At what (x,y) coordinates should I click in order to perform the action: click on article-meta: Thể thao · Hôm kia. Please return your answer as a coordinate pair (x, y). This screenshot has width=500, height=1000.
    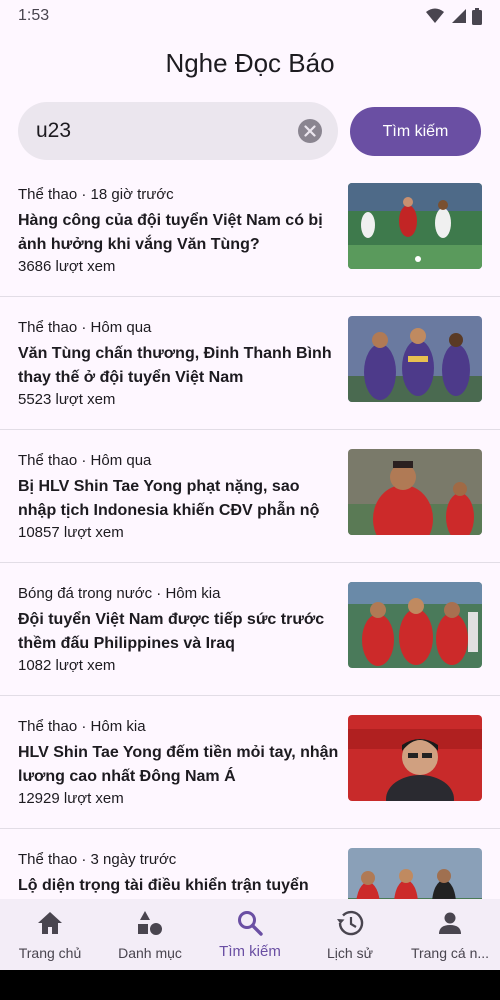
    Looking at the image, I should click on (82, 726).